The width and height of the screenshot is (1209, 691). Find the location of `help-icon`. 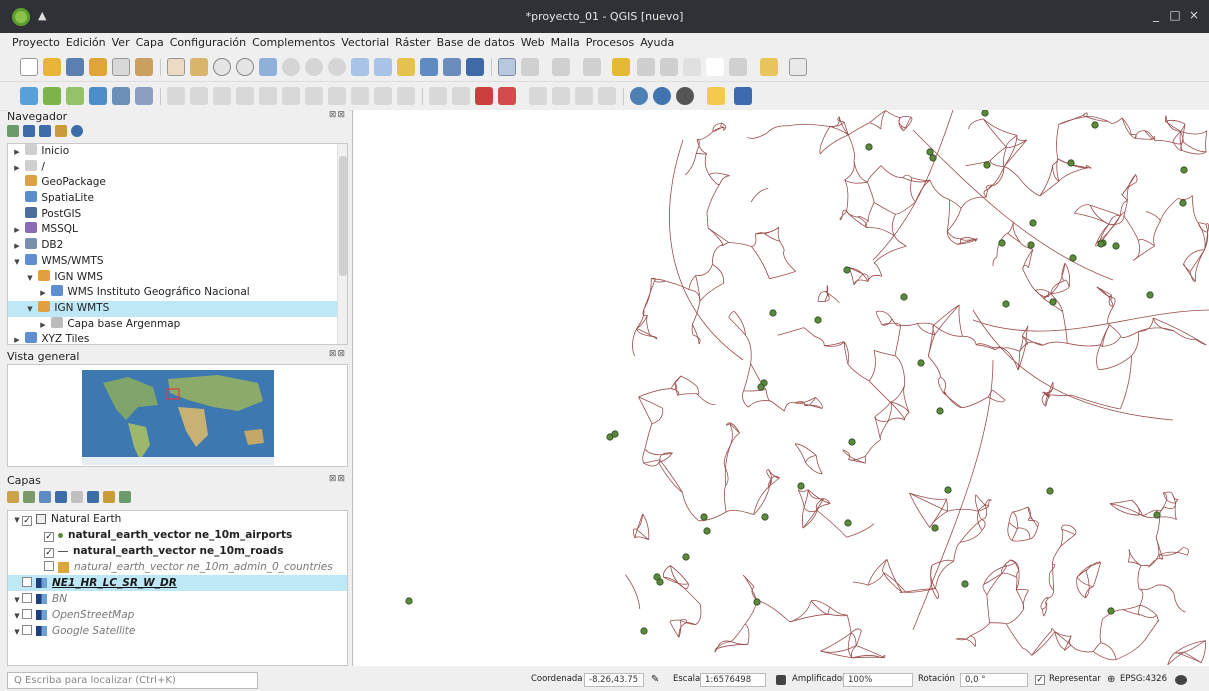

help-icon is located at coordinates (743, 96).